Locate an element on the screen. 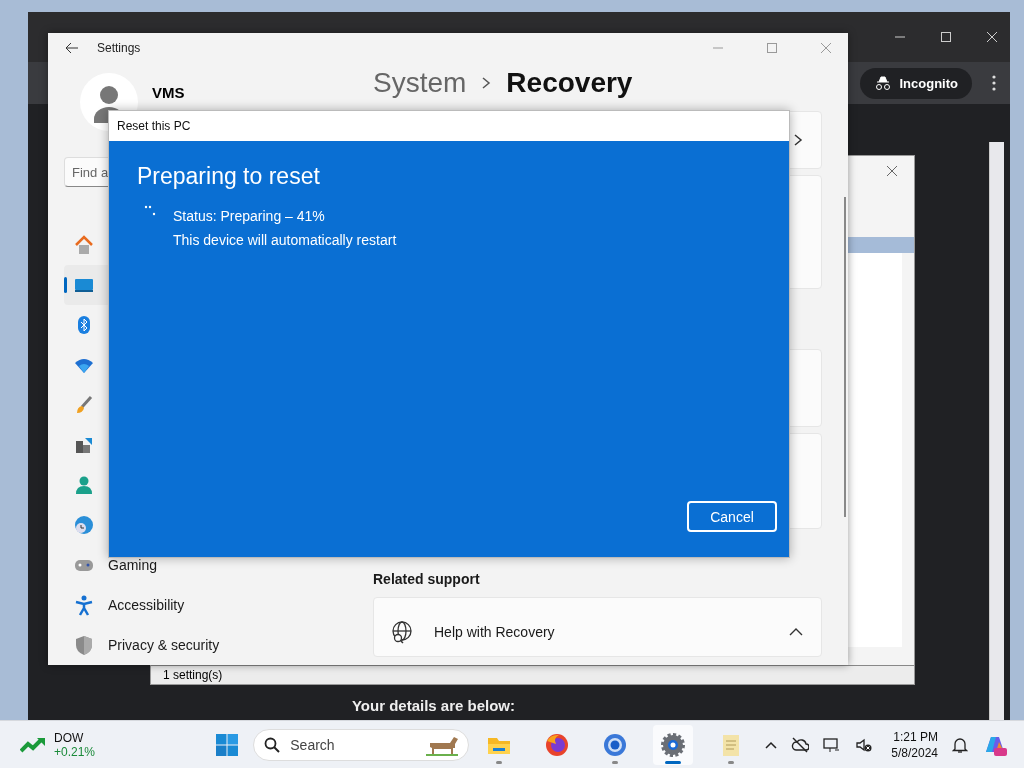  status-text: 1 setting(s) is located at coordinates (193, 675).